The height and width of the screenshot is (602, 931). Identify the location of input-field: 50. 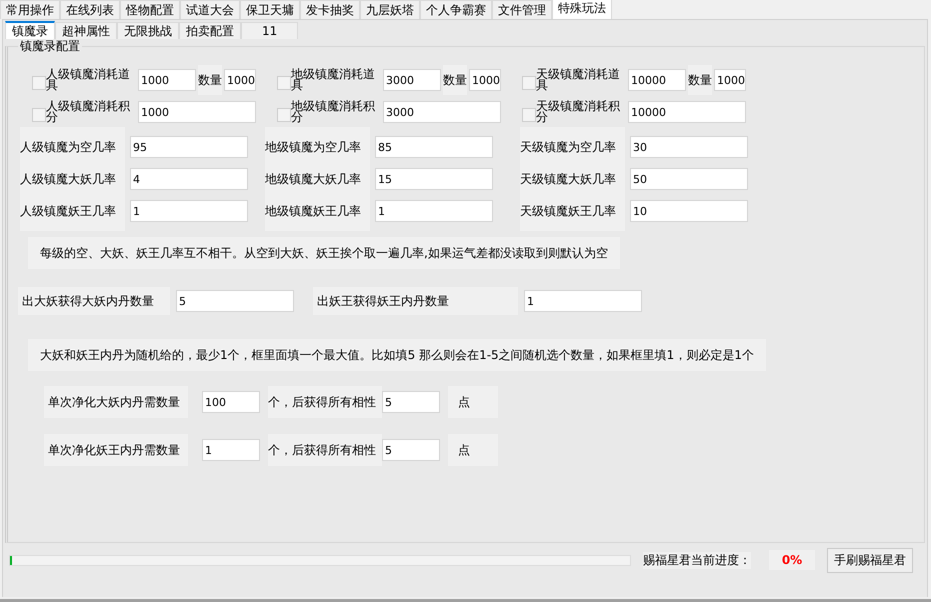
(689, 179).